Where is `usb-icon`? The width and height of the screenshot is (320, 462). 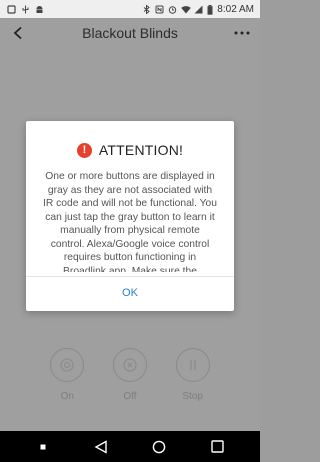
usb-icon is located at coordinates (25, 9).